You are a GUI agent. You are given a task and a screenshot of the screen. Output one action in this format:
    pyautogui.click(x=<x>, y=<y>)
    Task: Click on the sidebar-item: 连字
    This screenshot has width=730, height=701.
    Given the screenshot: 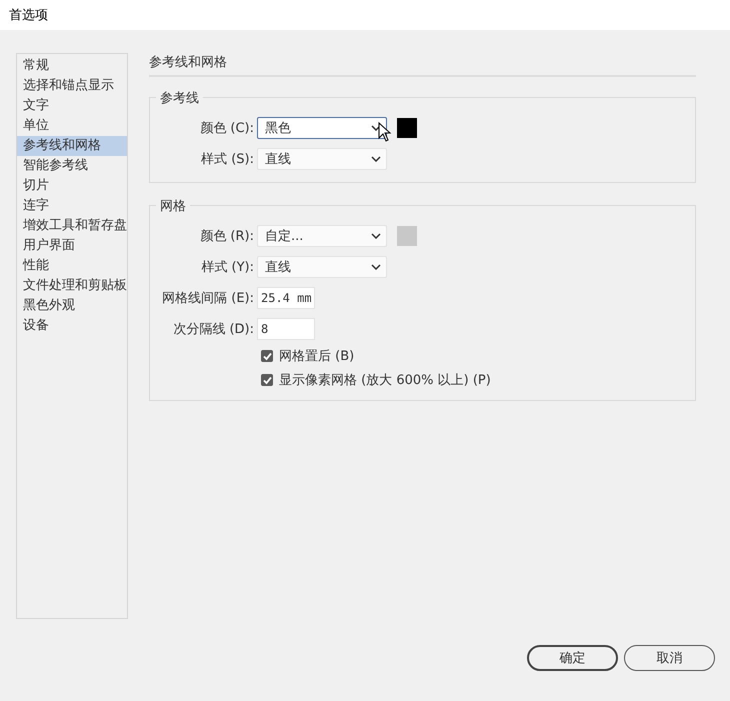 What is the action you would take?
    pyautogui.click(x=72, y=206)
    